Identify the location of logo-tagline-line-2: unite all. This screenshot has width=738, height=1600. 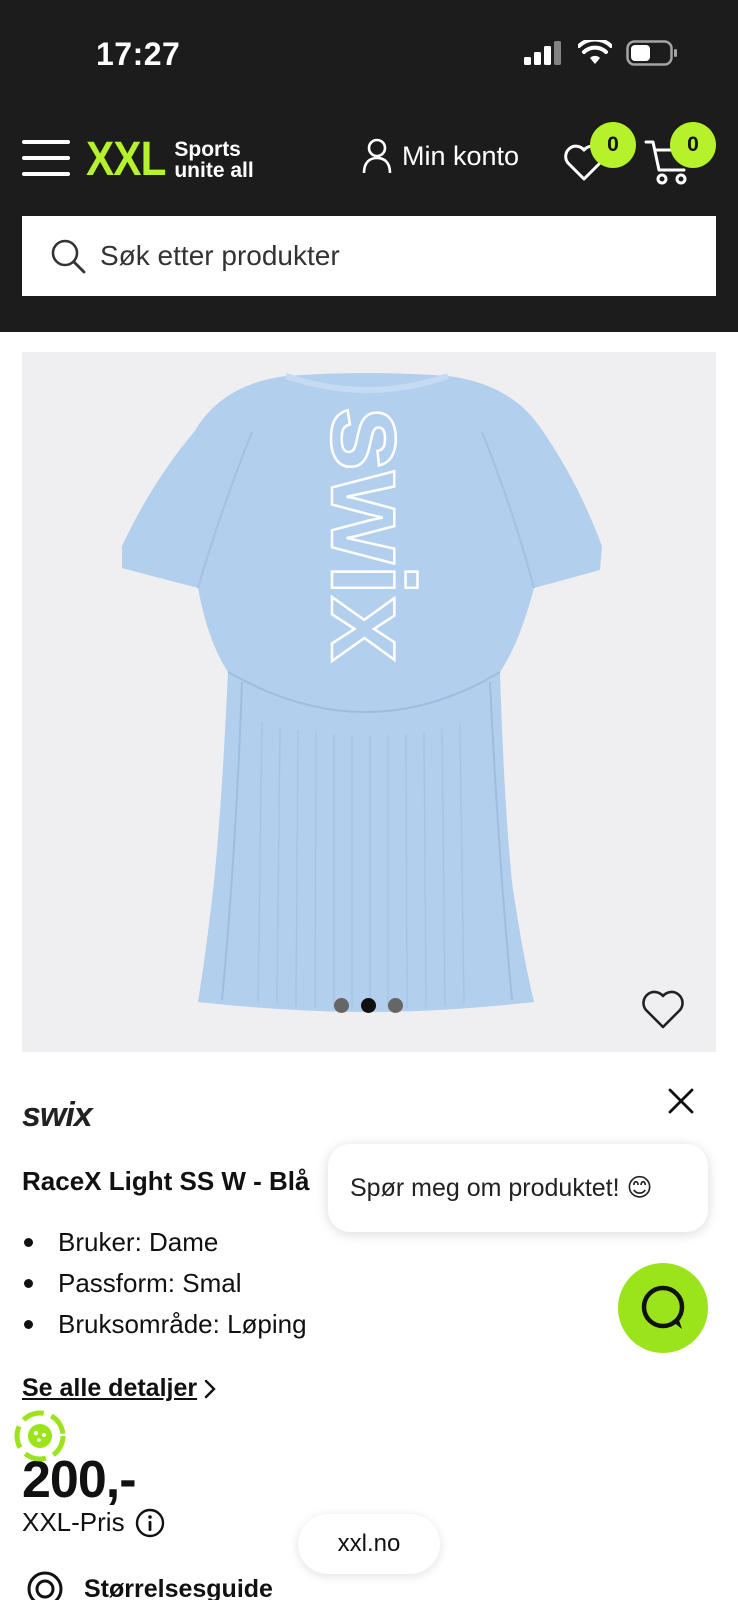
(214, 170).